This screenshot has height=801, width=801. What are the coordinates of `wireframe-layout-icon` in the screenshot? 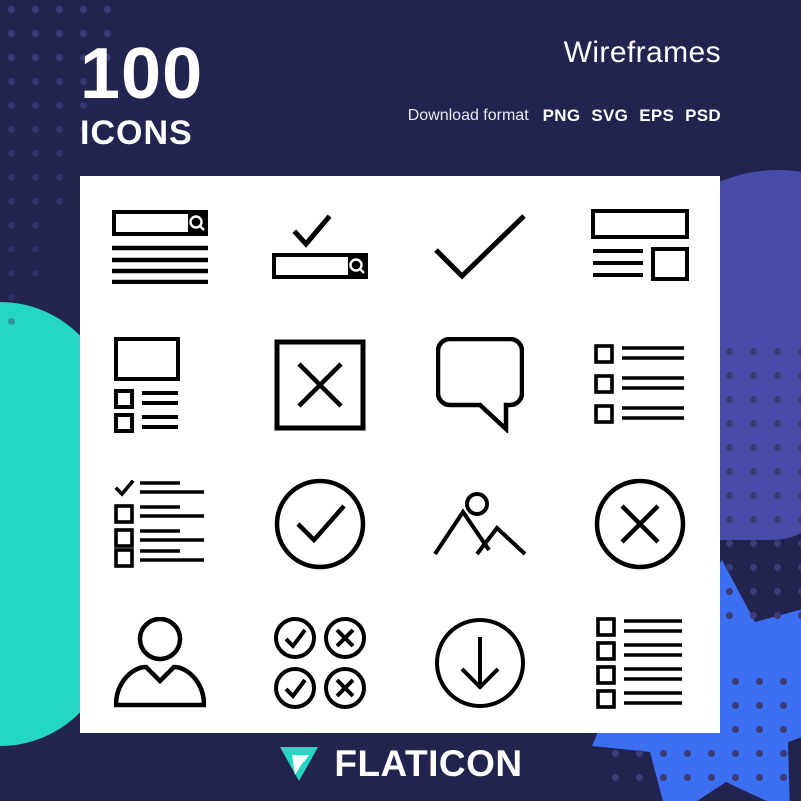 It's located at (640, 245).